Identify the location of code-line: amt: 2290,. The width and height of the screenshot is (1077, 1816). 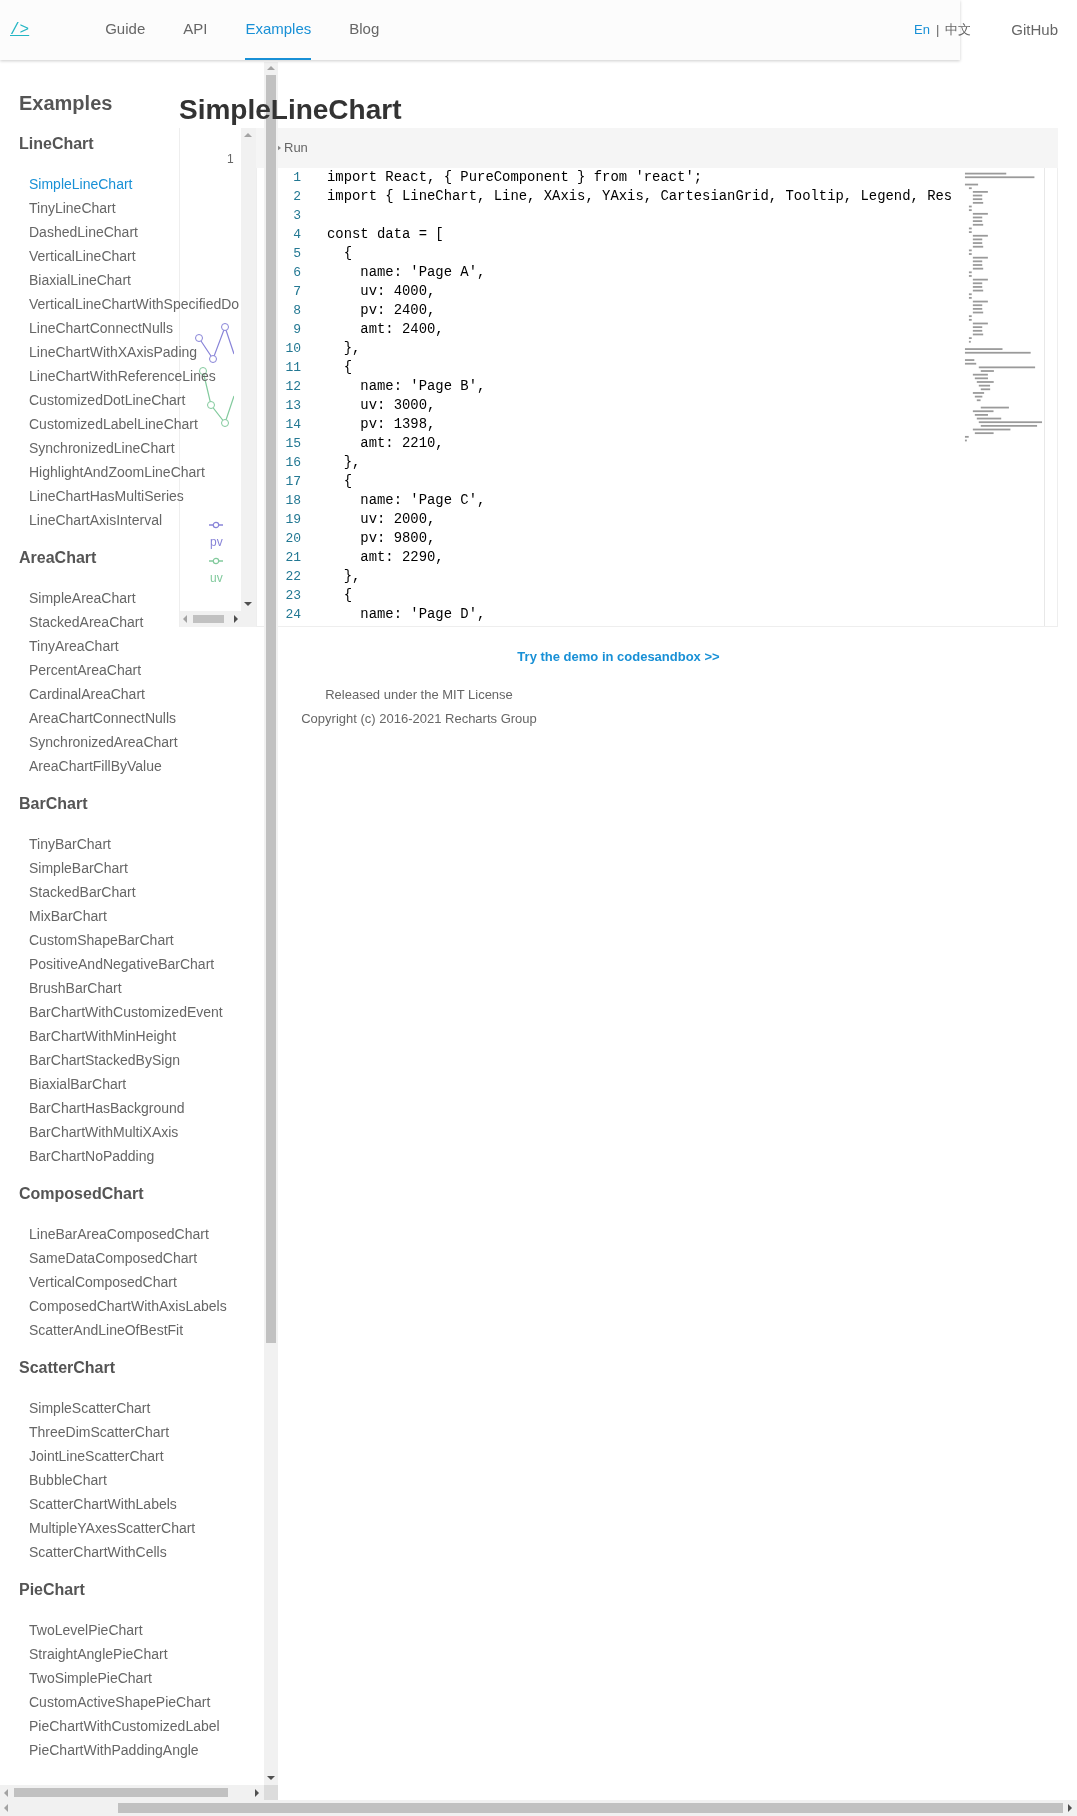
(401, 557).